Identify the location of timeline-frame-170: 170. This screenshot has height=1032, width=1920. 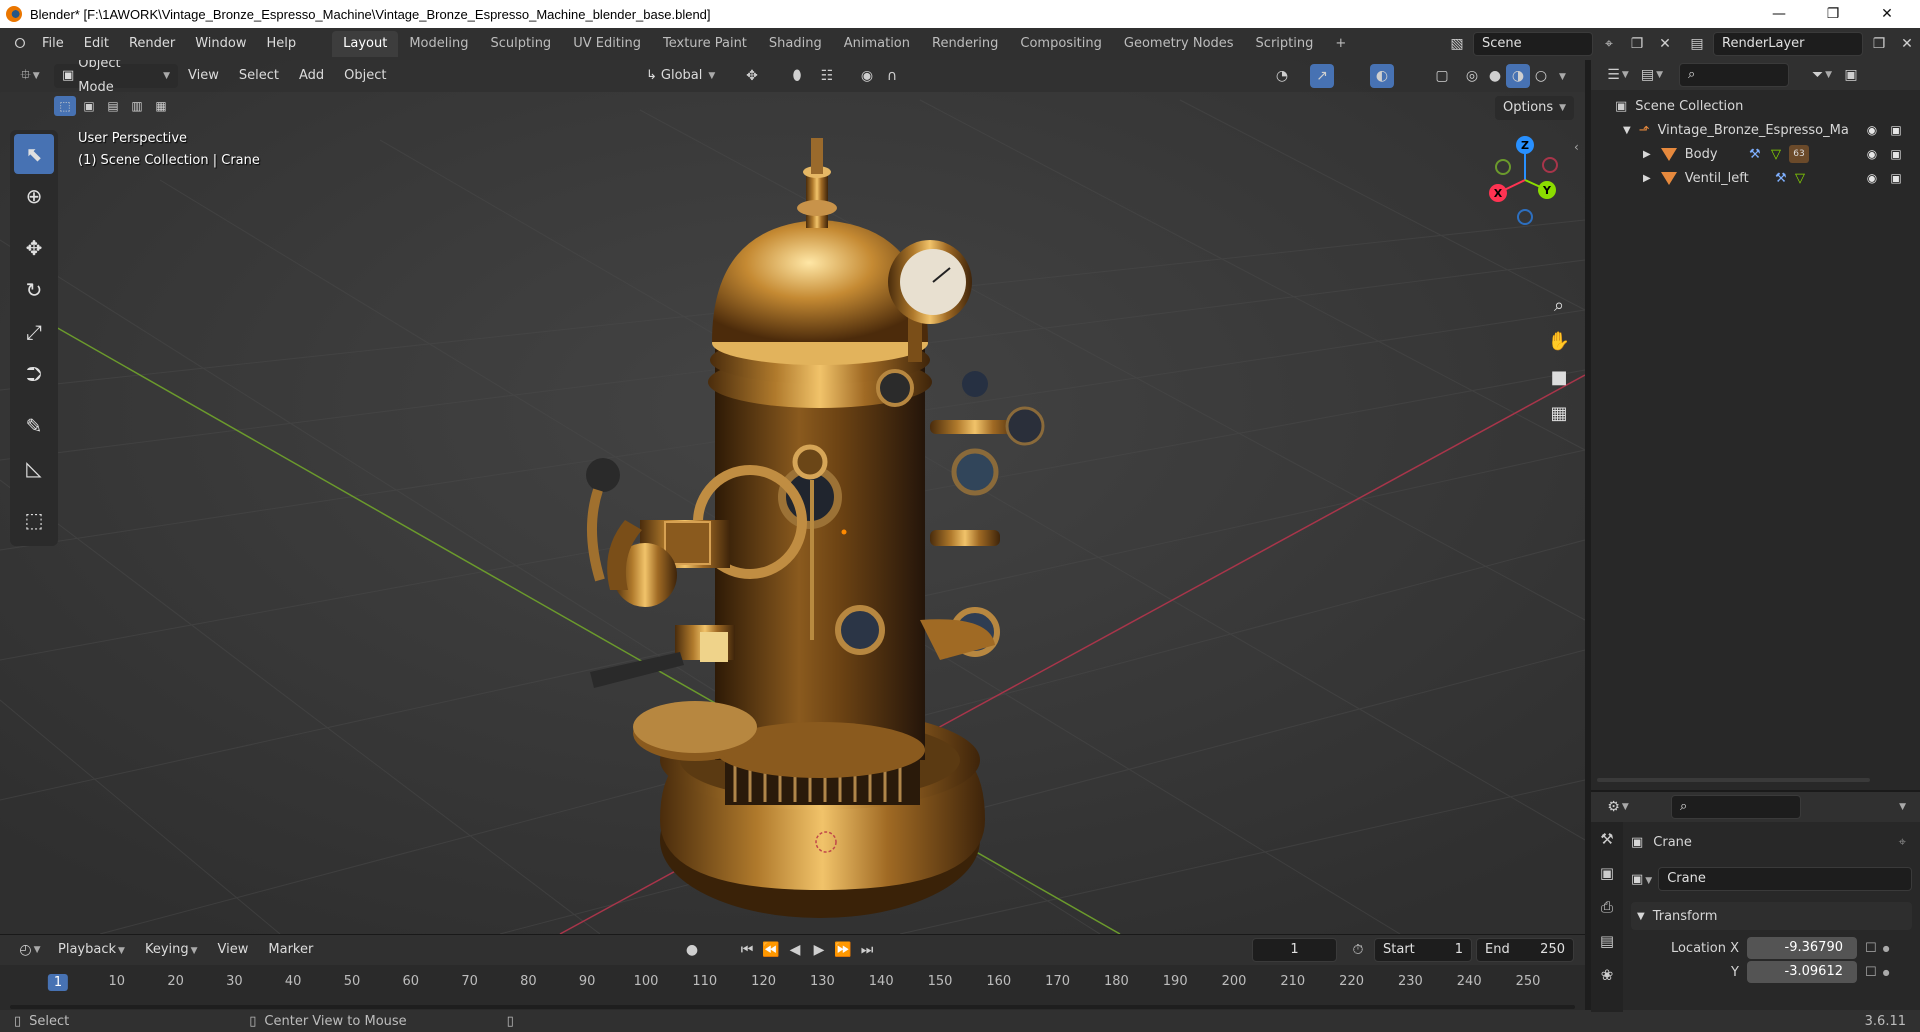
(1057, 981).